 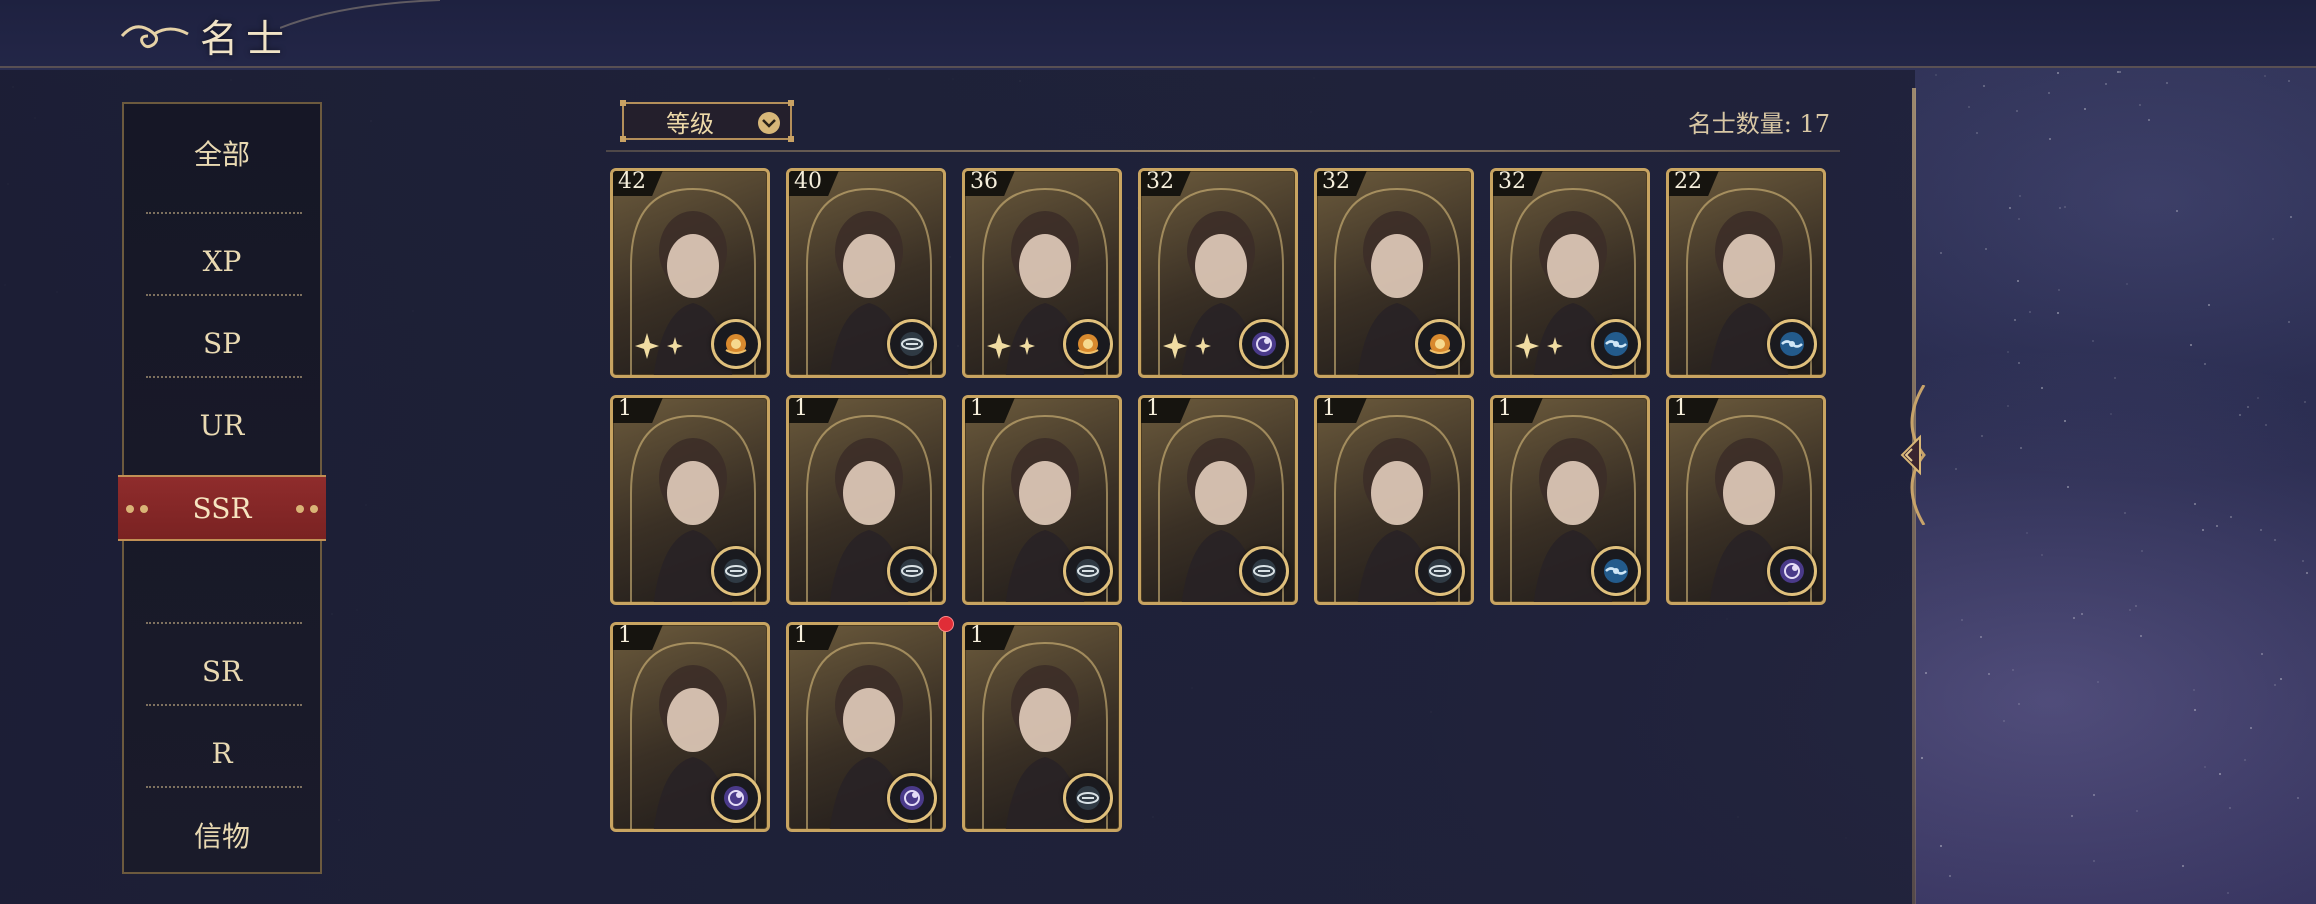 I want to click on sidebar-item-xp: XP, so click(x=222, y=261).